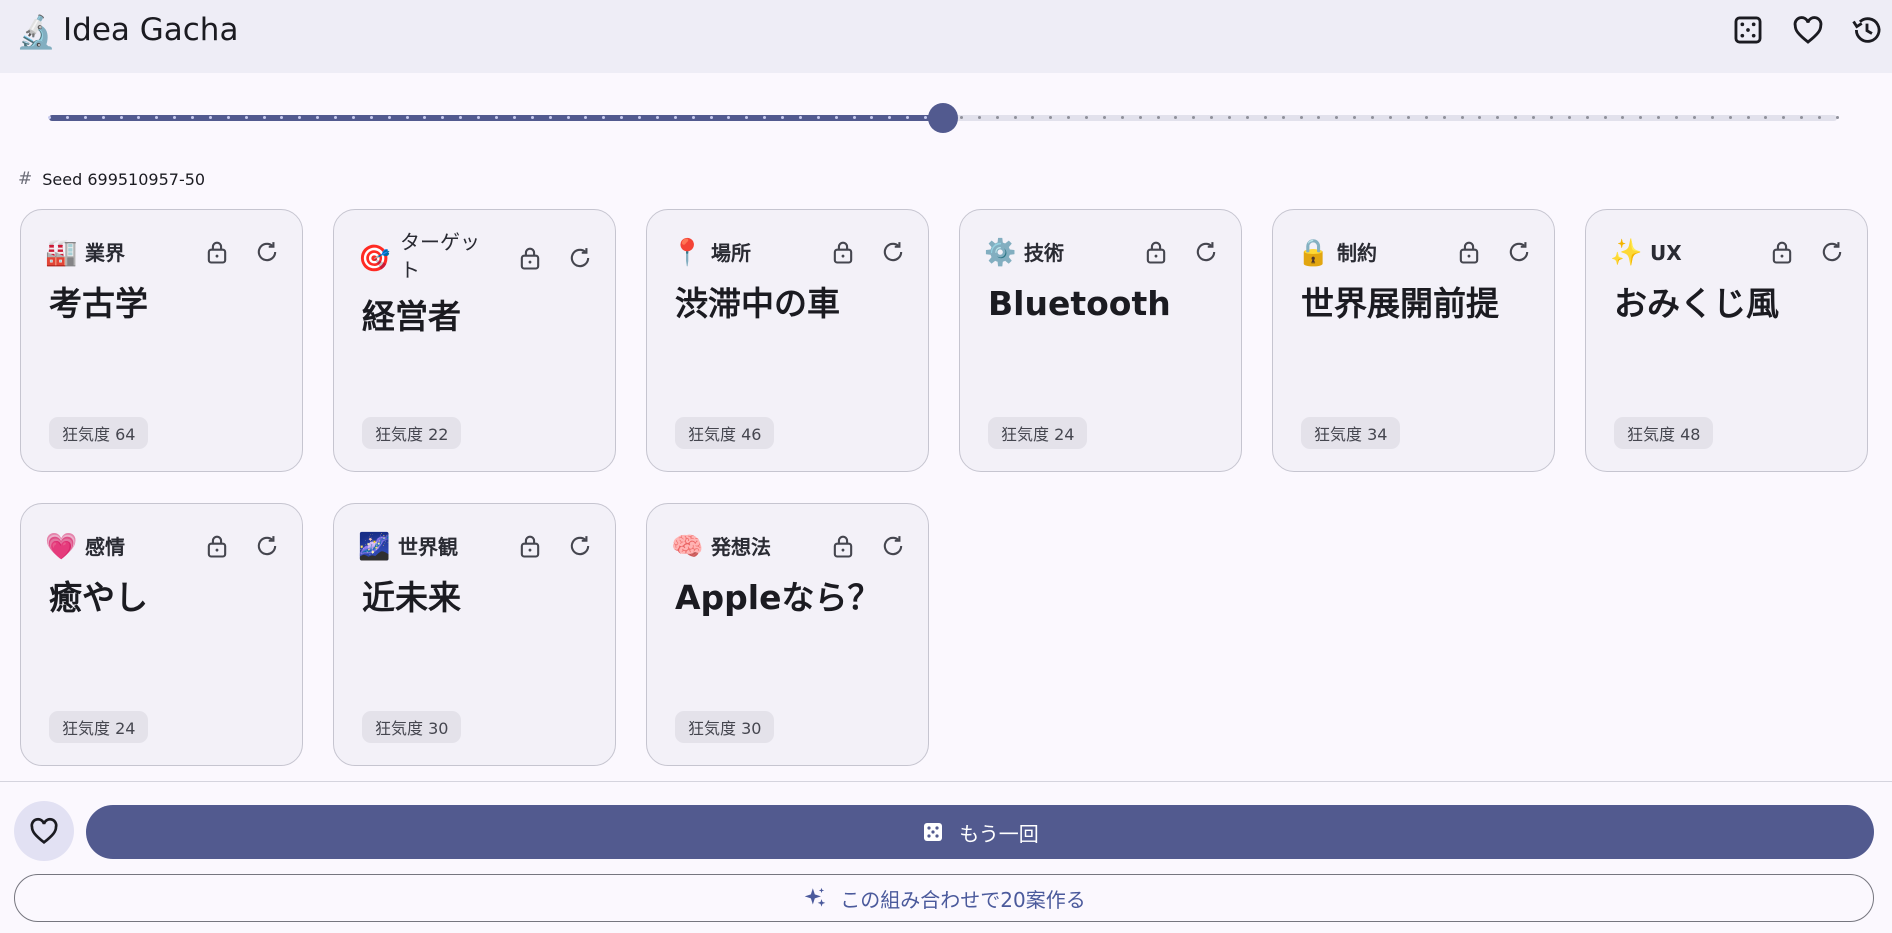 This screenshot has width=1892, height=933. I want to click on heart-icon, so click(1808, 30).